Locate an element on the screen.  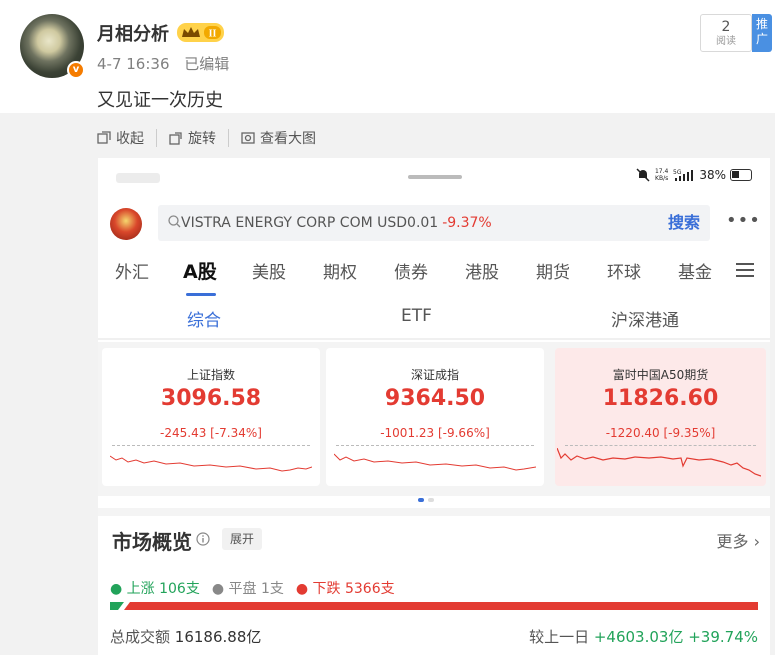
pull-handle is located at coordinates (435, 177).